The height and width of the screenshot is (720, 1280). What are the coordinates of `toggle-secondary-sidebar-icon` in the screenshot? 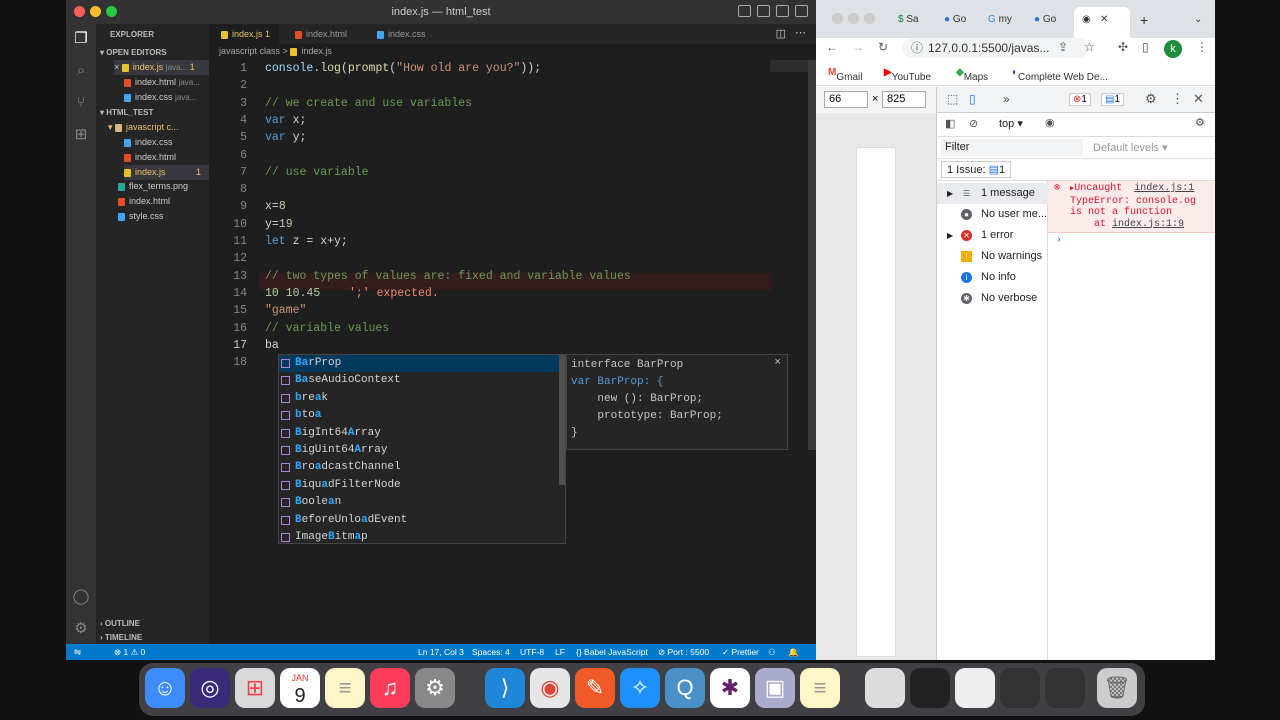 It's located at (782, 11).